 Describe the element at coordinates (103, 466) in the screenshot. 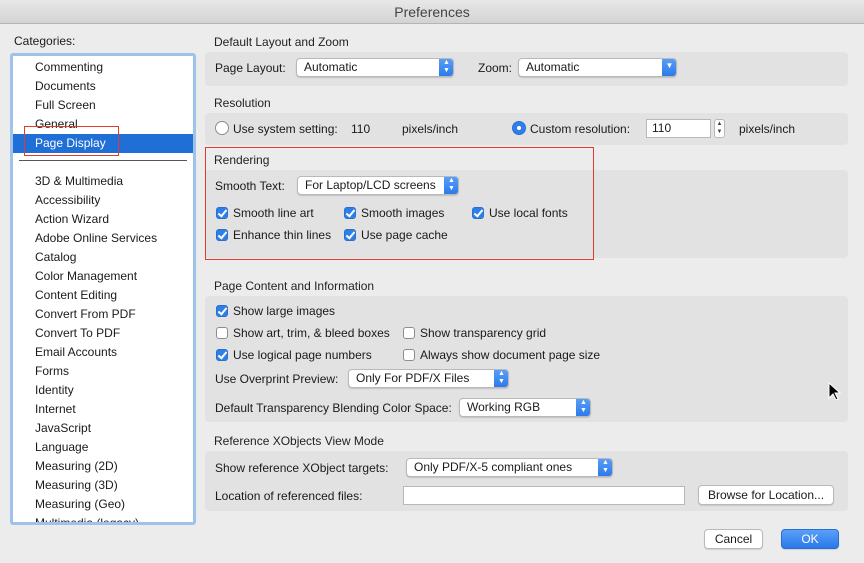

I see `category-item: Measuring (2D)` at that location.